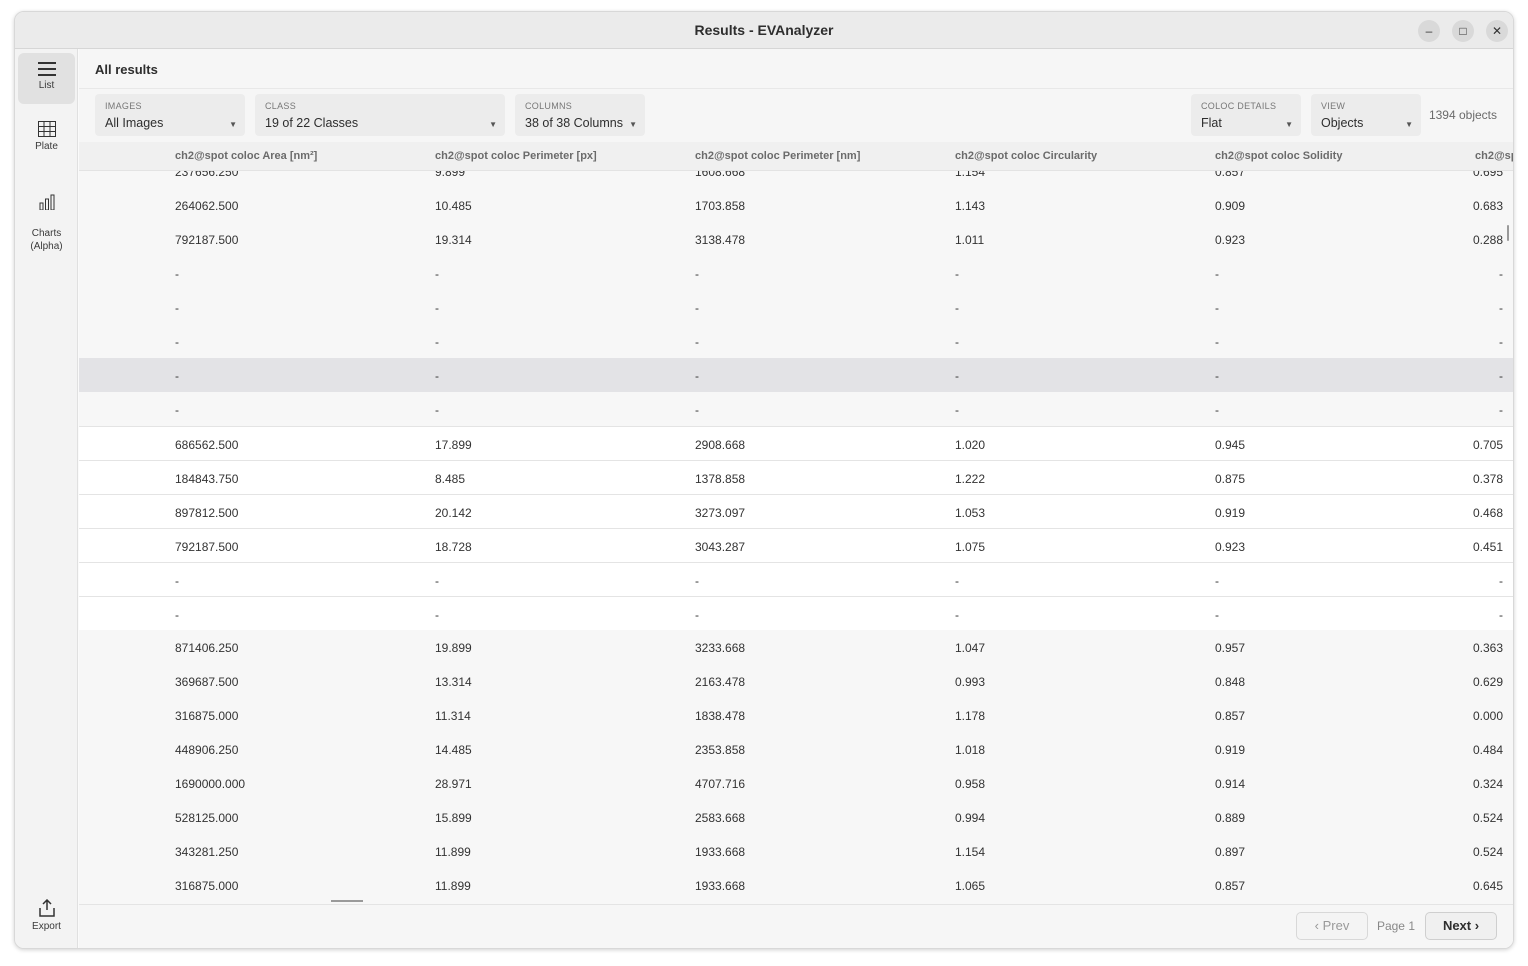 The width and height of the screenshot is (1528, 966). I want to click on results-header: All results, so click(796, 69).